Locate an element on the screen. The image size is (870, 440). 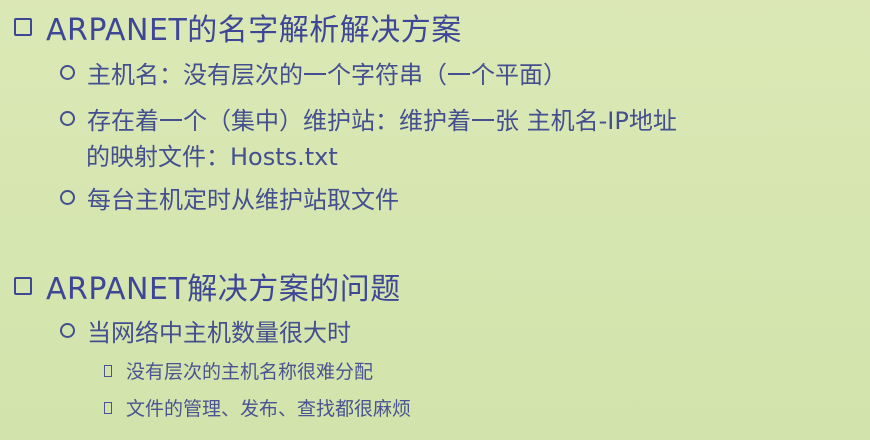
list-item: 存在着一个（集中）维护站：维护着一张 主机名-IP地址 is located at coordinates (368, 118).